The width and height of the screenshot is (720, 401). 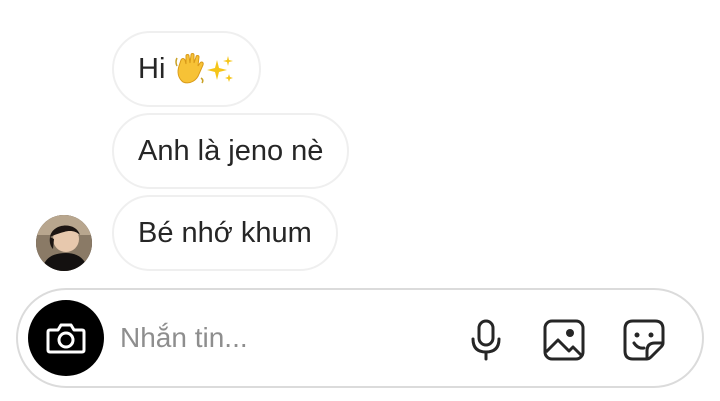 I want to click on message-bubble: Hi, so click(x=187, y=69).